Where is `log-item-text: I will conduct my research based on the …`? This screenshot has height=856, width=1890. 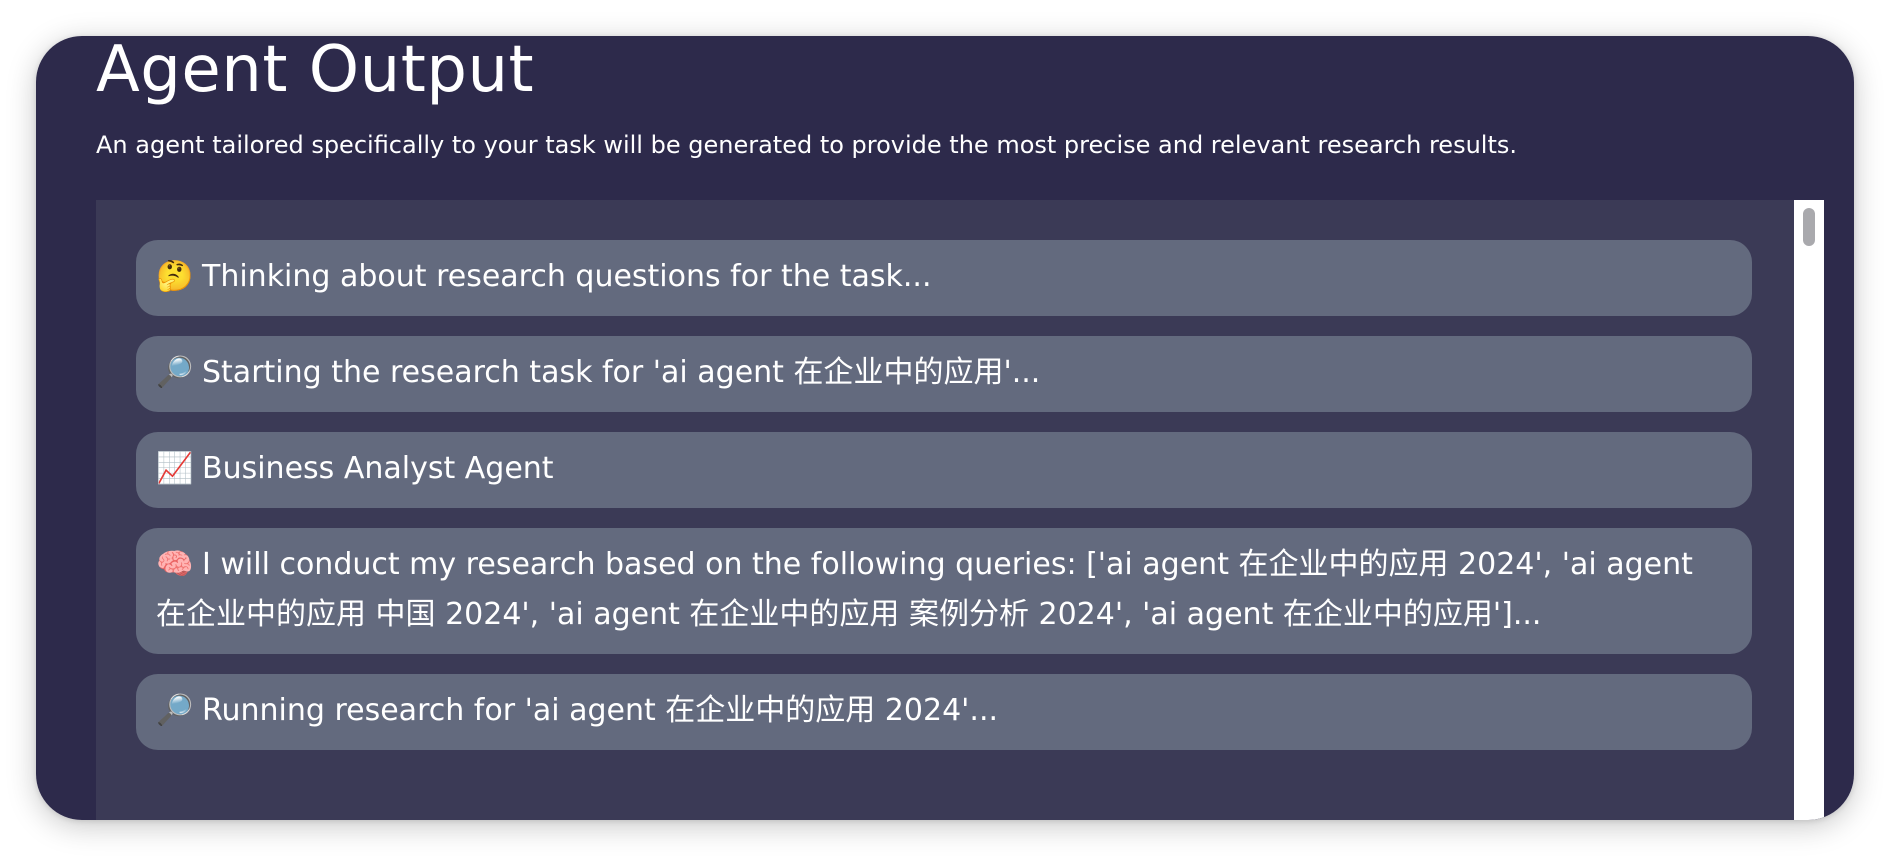
log-item-text: I will conduct my research based on the … is located at coordinates (924, 589).